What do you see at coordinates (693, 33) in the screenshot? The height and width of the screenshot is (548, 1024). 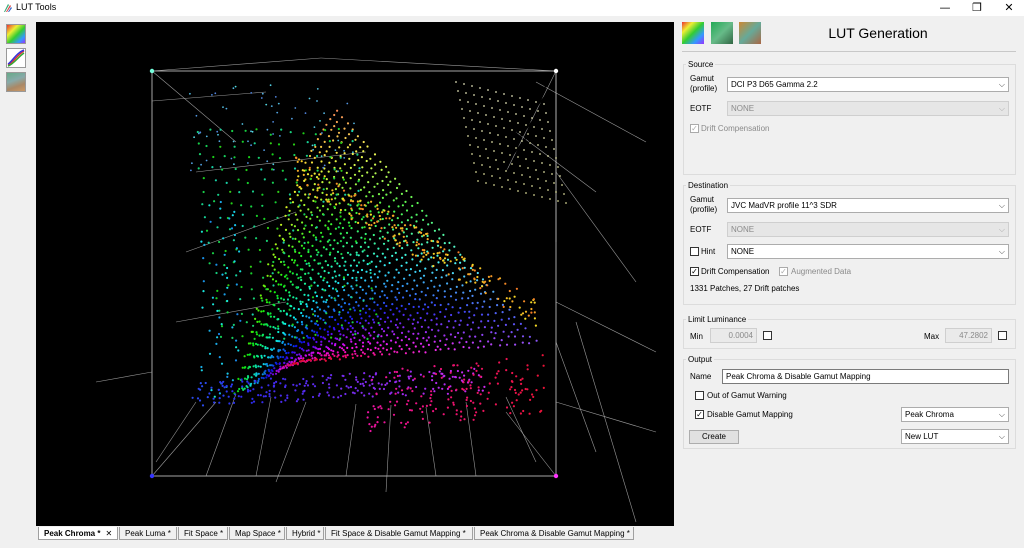 I see `cube-color-icon` at bounding box center [693, 33].